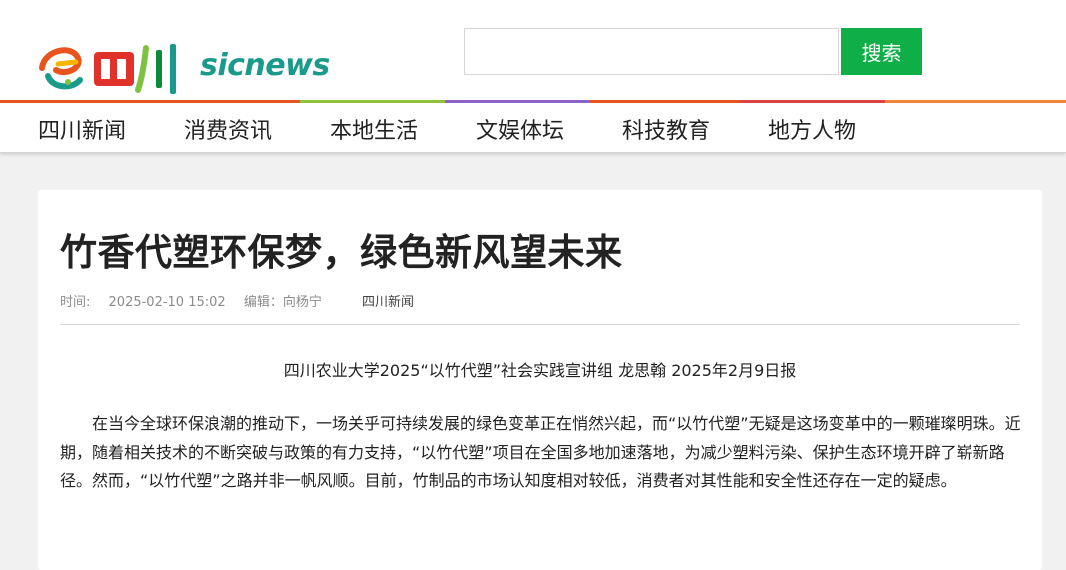  I want to click on article-meta: 时间: 2025-02-10 15:02 编辑：向杨宁 四川新闻, so click(237, 300).